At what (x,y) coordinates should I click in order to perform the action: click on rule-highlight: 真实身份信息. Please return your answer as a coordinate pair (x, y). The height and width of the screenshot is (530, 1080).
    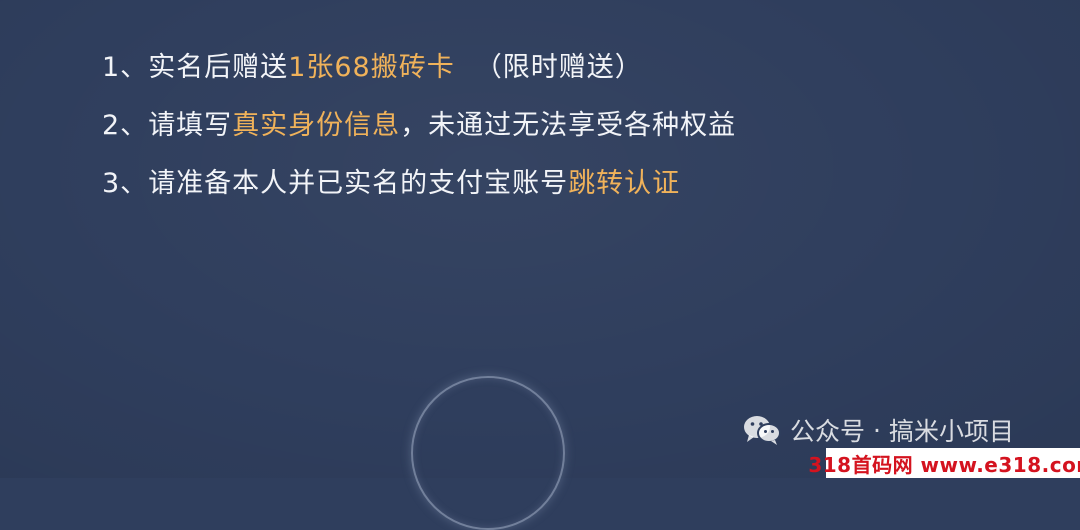
    Looking at the image, I should click on (316, 125).